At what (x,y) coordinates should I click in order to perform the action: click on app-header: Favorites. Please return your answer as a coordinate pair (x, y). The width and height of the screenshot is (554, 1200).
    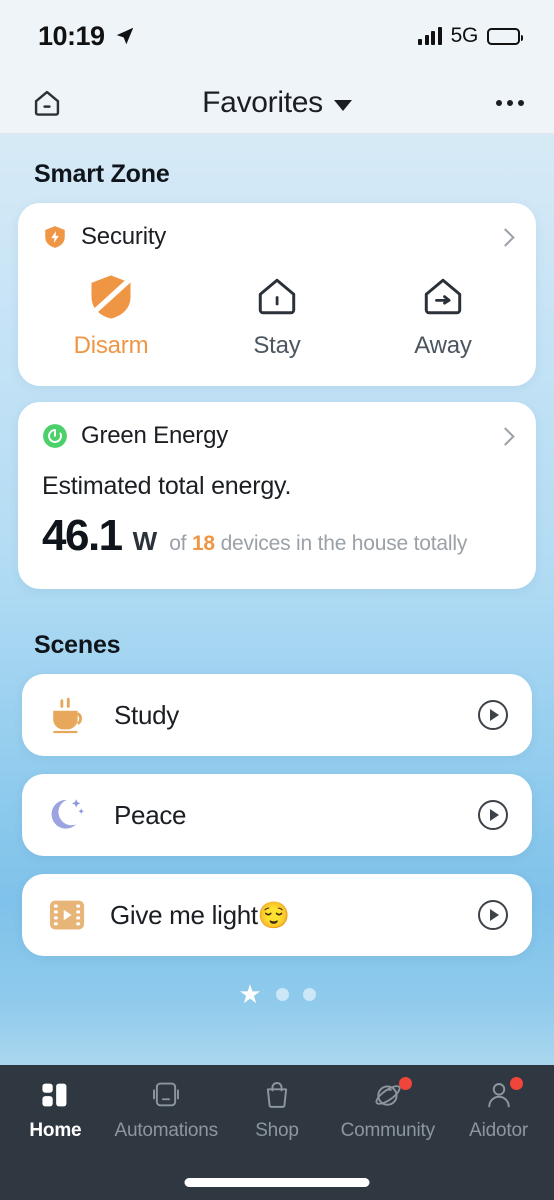
    Looking at the image, I should click on (277, 103).